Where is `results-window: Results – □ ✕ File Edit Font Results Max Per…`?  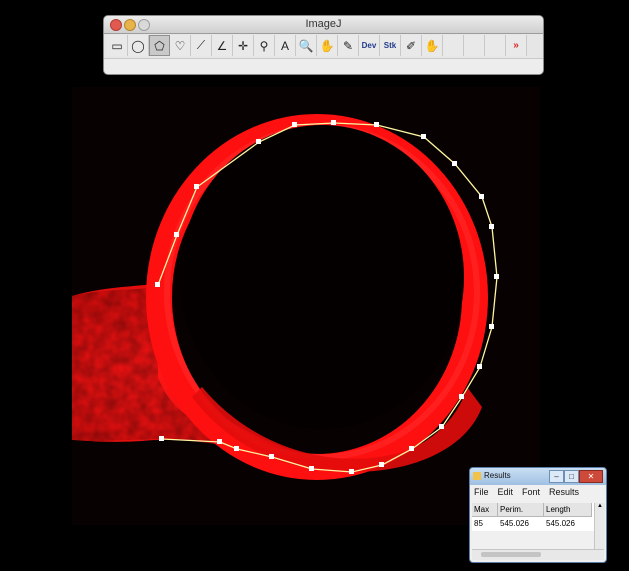 results-window: Results – □ ✕ File Edit Font Results Max Per… is located at coordinates (538, 515).